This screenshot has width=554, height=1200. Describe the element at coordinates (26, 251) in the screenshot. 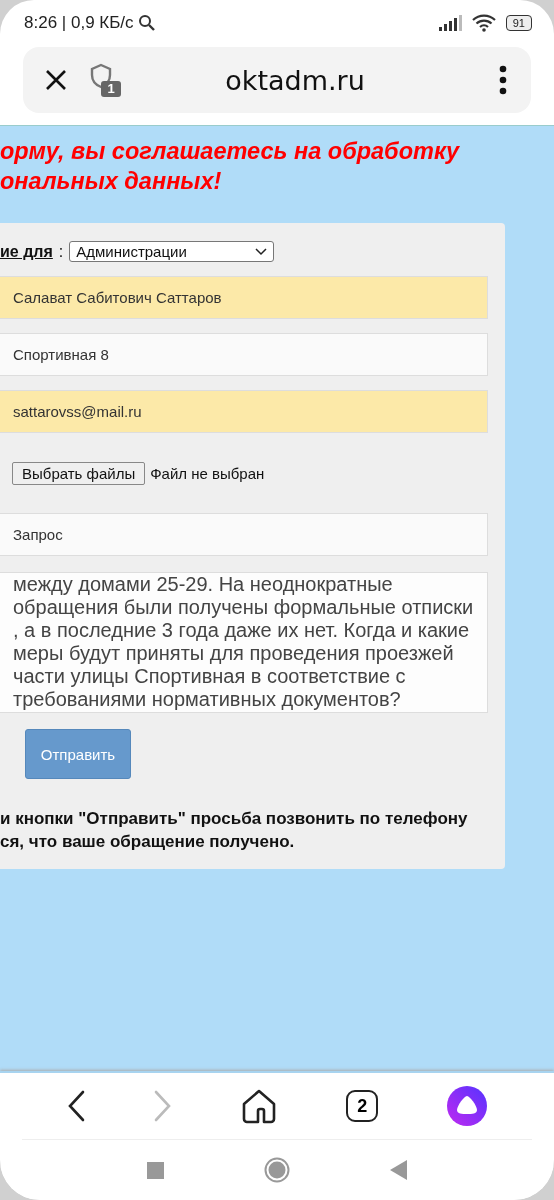

I see `recipient-label: ие для` at that location.